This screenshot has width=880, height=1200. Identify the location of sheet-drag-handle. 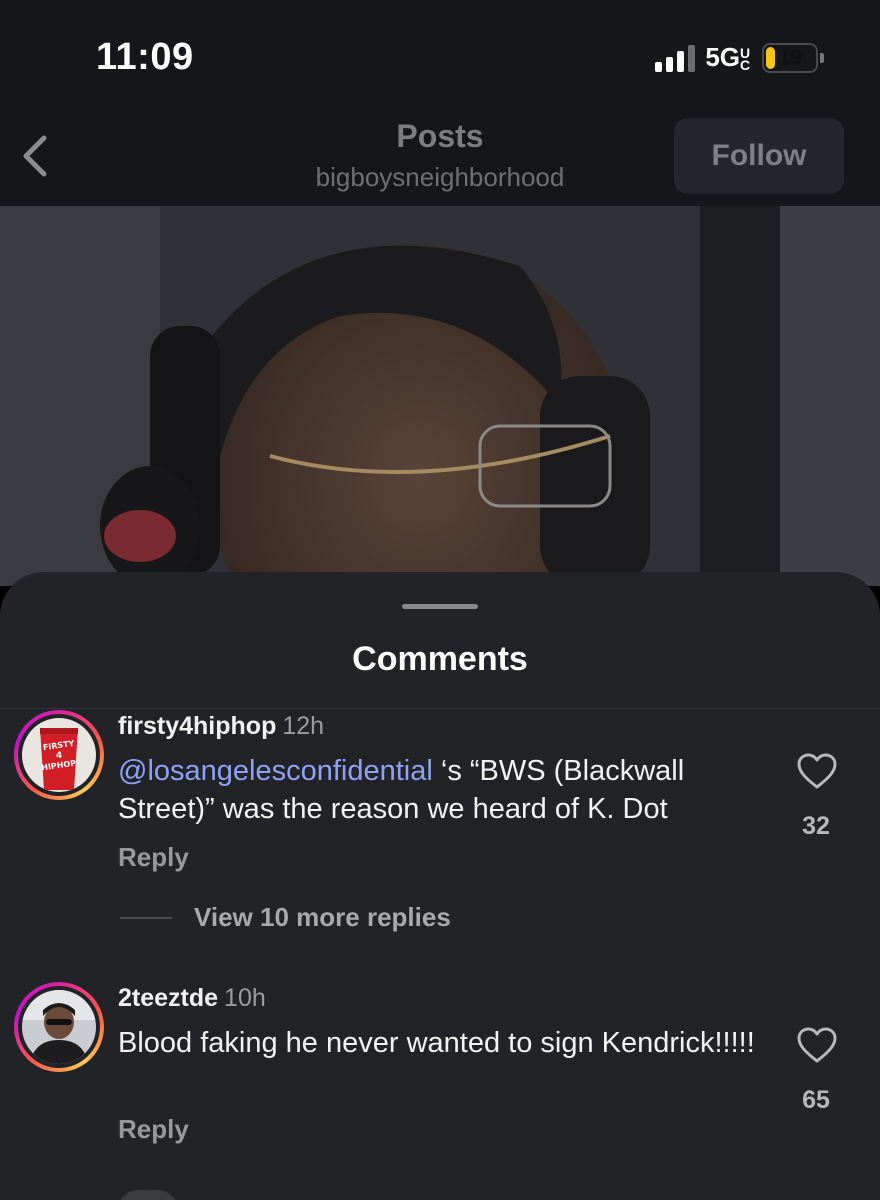
(440, 606).